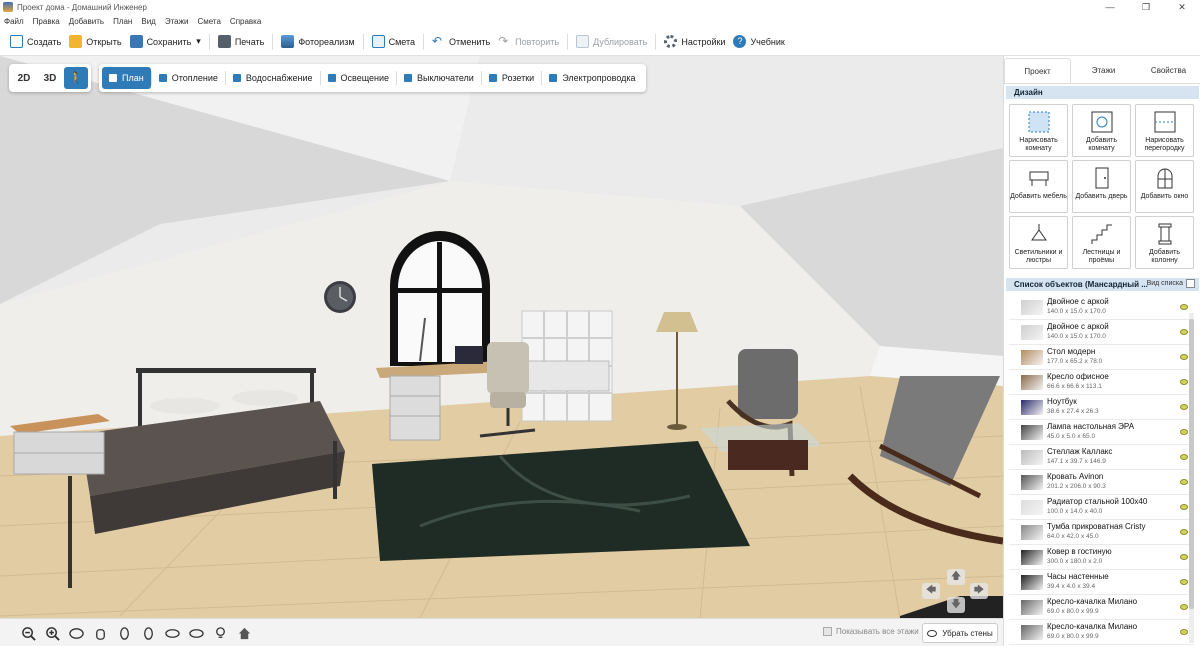  Describe the element at coordinates (126, 78) in the screenshot. I see `layer-plan: План` at that location.